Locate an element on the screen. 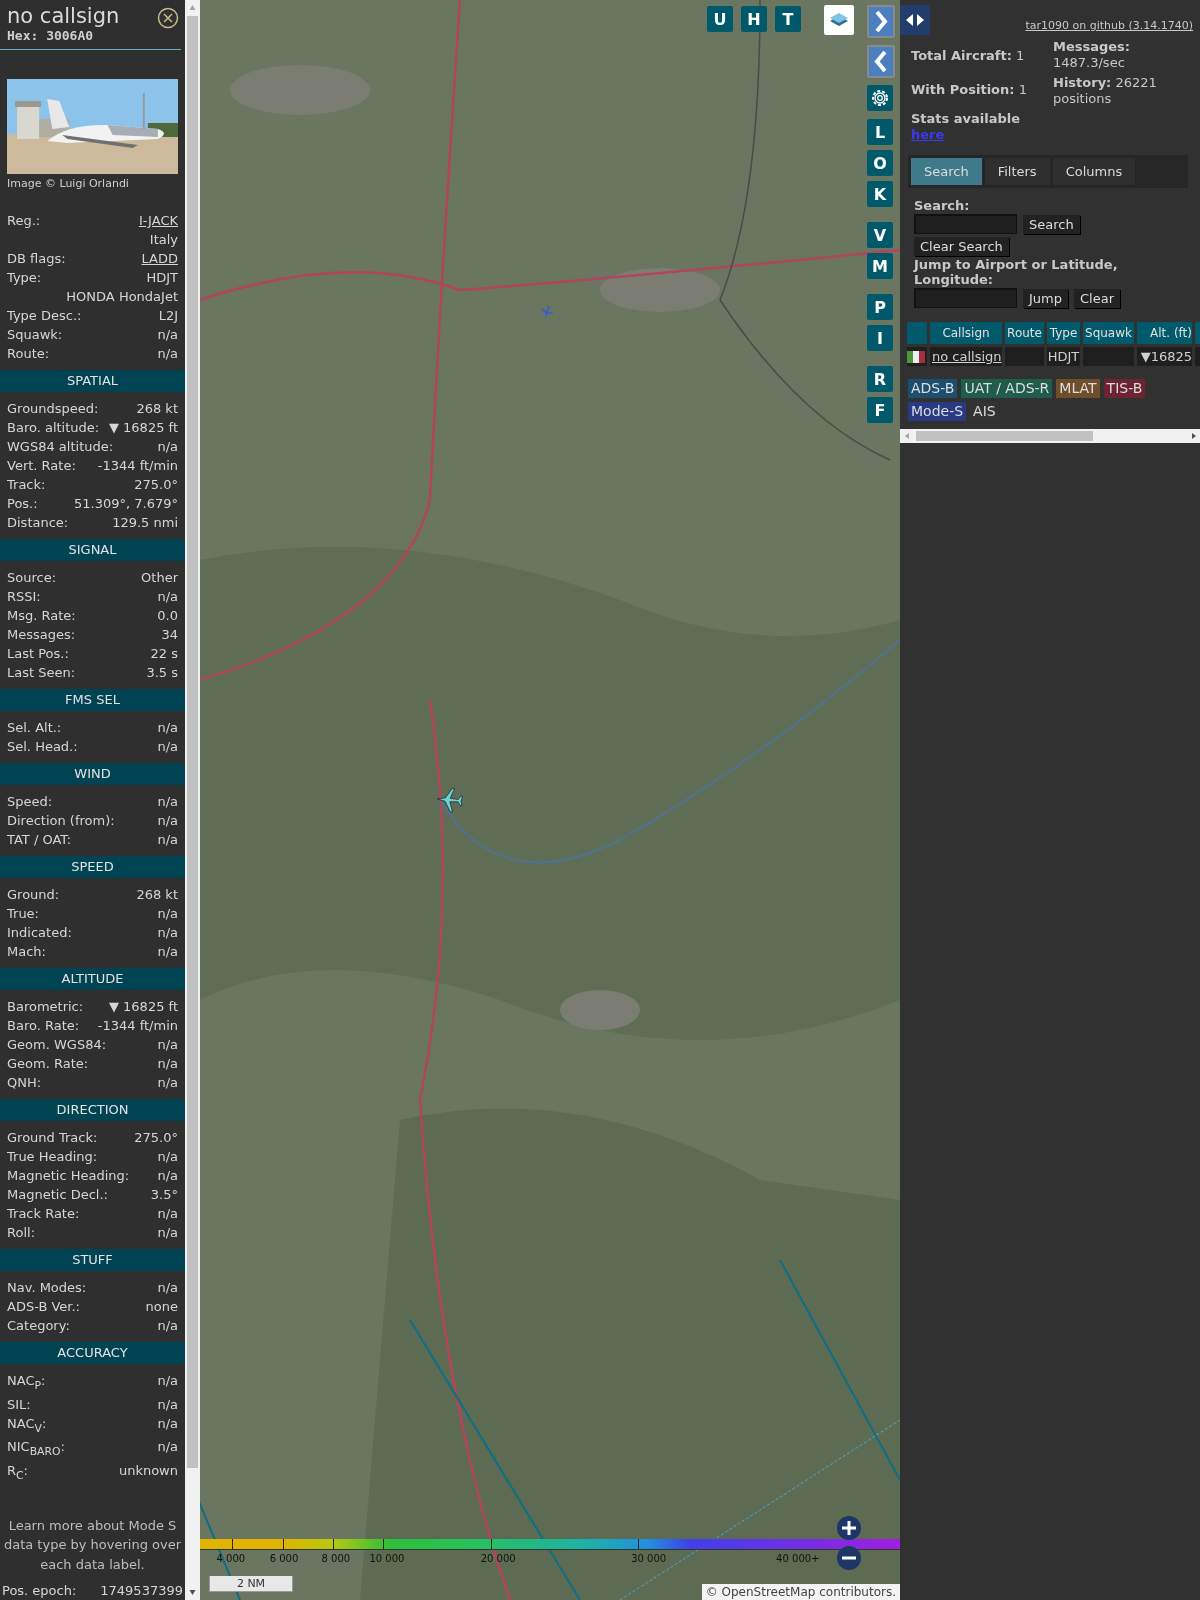  map-button: K is located at coordinates (880, 194).